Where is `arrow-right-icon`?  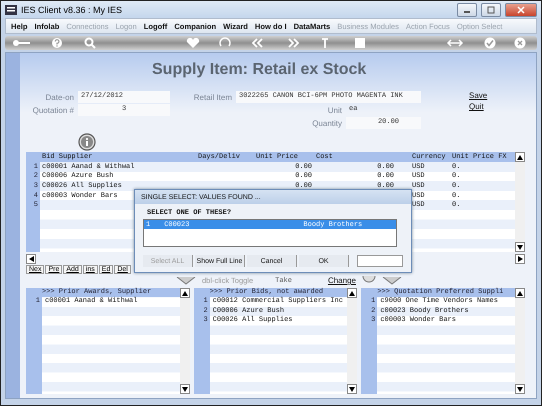 arrow-right-icon is located at coordinates (520, 259).